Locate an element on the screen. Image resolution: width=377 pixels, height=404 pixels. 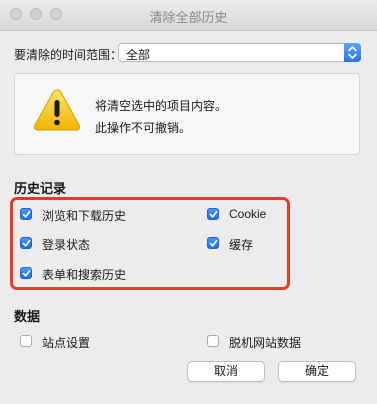
data-section-title: 数据 is located at coordinates (27, 316).